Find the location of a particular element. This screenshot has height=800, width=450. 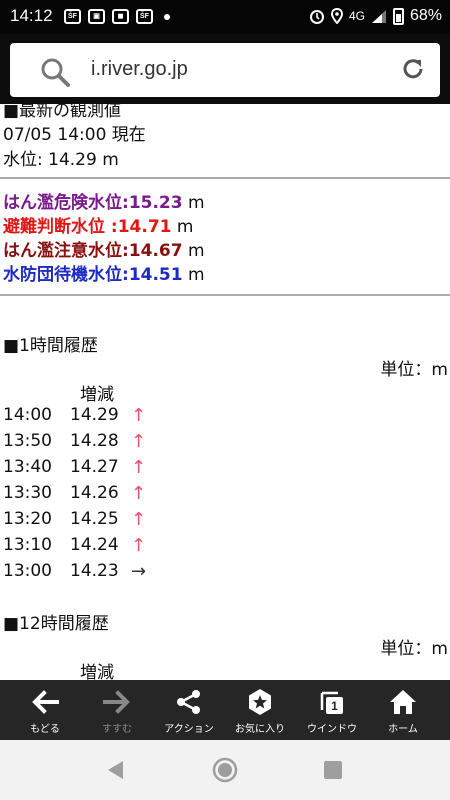

threshold-flood-danger: はん濫危険水位:15.23 m is located at coordinates (104, 200).